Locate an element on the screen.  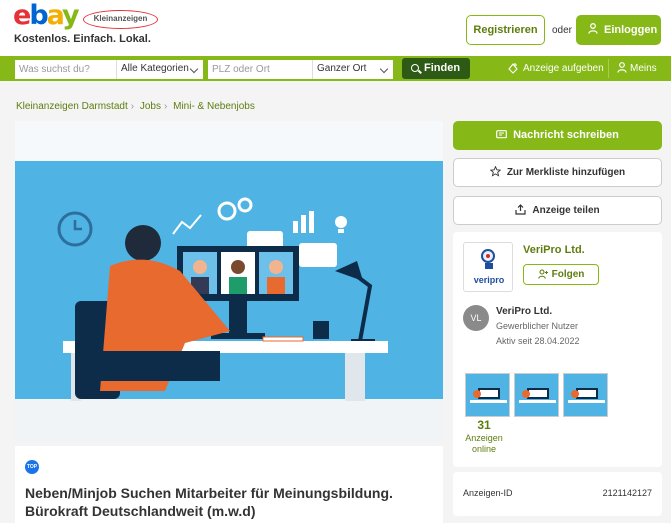
add-to-watchlist-button: Zur Merkliste hinzufügen is located at coordinates (557, 172).